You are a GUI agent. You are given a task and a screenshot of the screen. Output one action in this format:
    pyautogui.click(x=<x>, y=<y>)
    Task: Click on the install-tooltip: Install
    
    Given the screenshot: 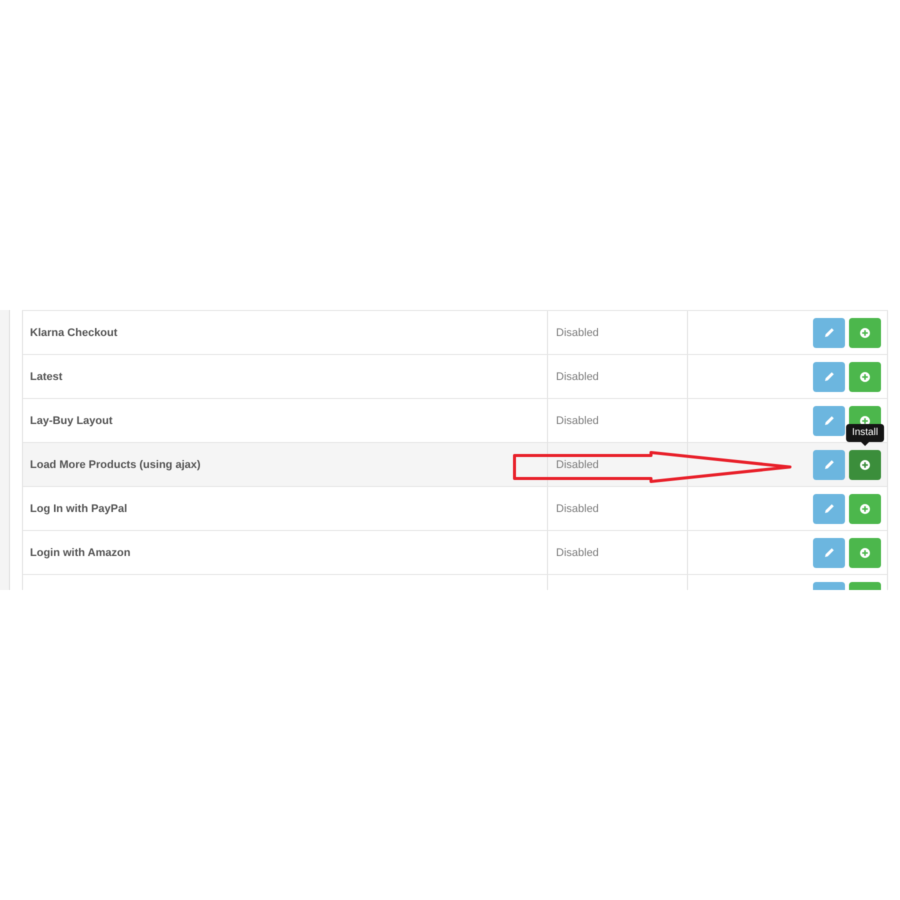 What is the action you would take?
    pyautogui.click(x=865, y=435)
    